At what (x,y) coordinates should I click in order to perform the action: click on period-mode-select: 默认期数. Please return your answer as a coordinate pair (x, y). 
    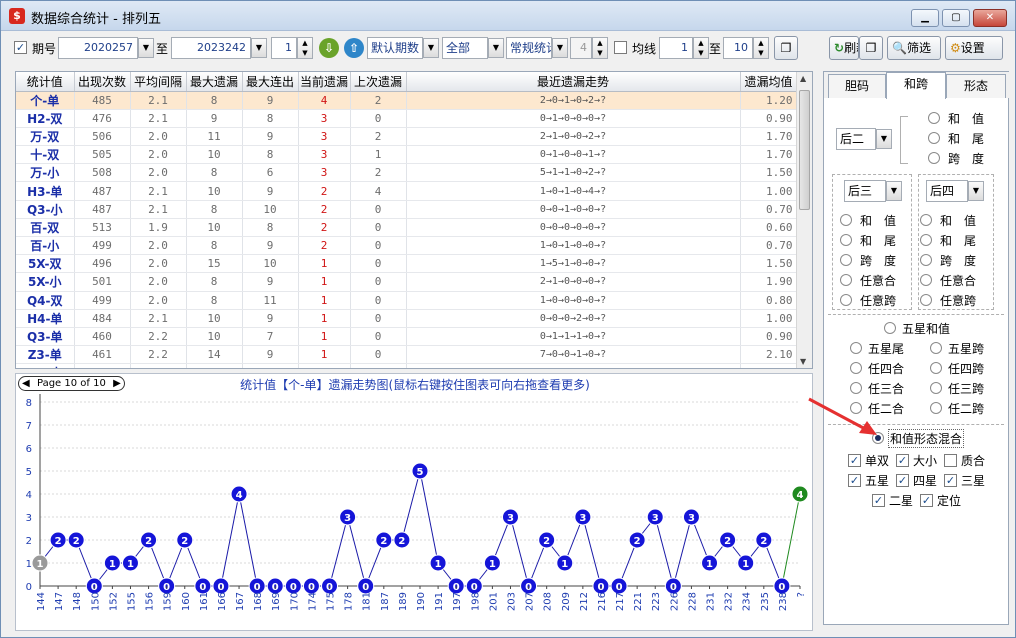
    Looking at the image, I should click on (395, 48).